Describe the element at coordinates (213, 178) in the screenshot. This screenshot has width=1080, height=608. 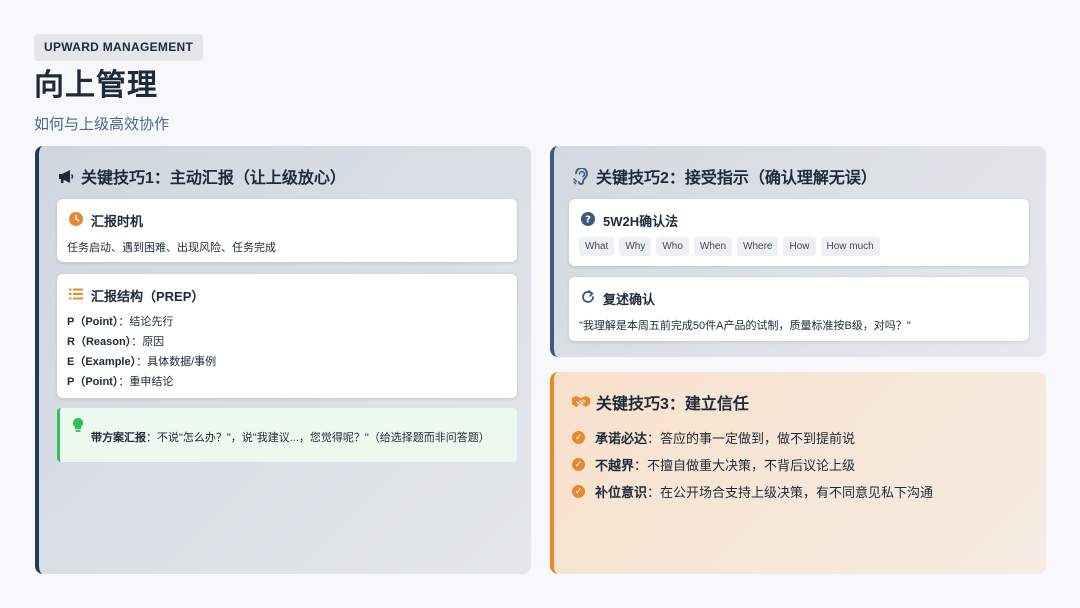
I see `skill1-title: 关键技巧1：主动汇报（让上级放心）` at that location.